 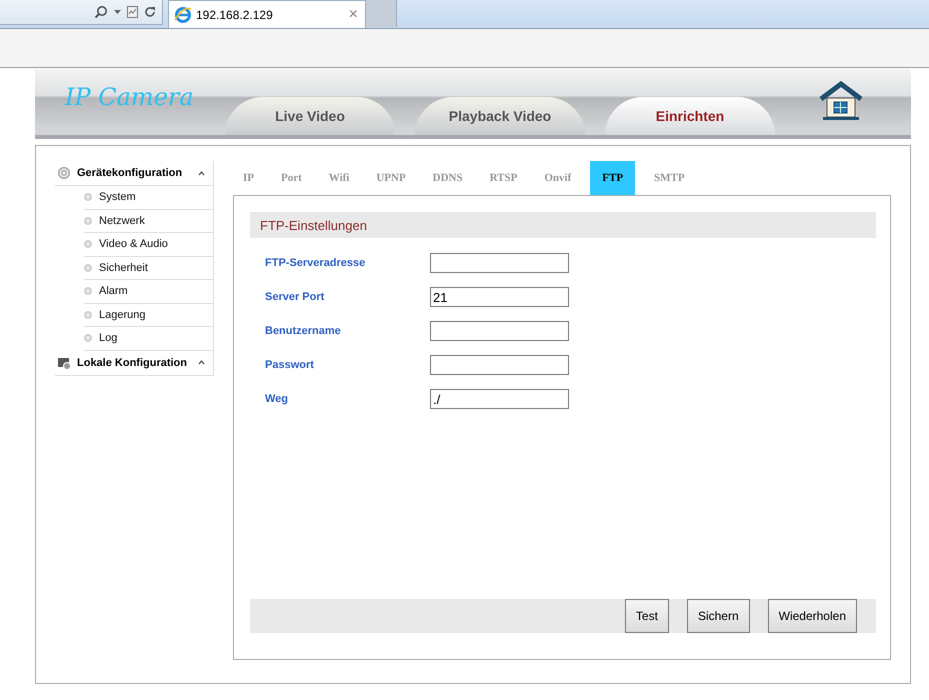 What do you see at coordinates (315, 263) in the screenshot?
I see `field-label: FTP-Serveradresse` at bounding box center [315, 263].